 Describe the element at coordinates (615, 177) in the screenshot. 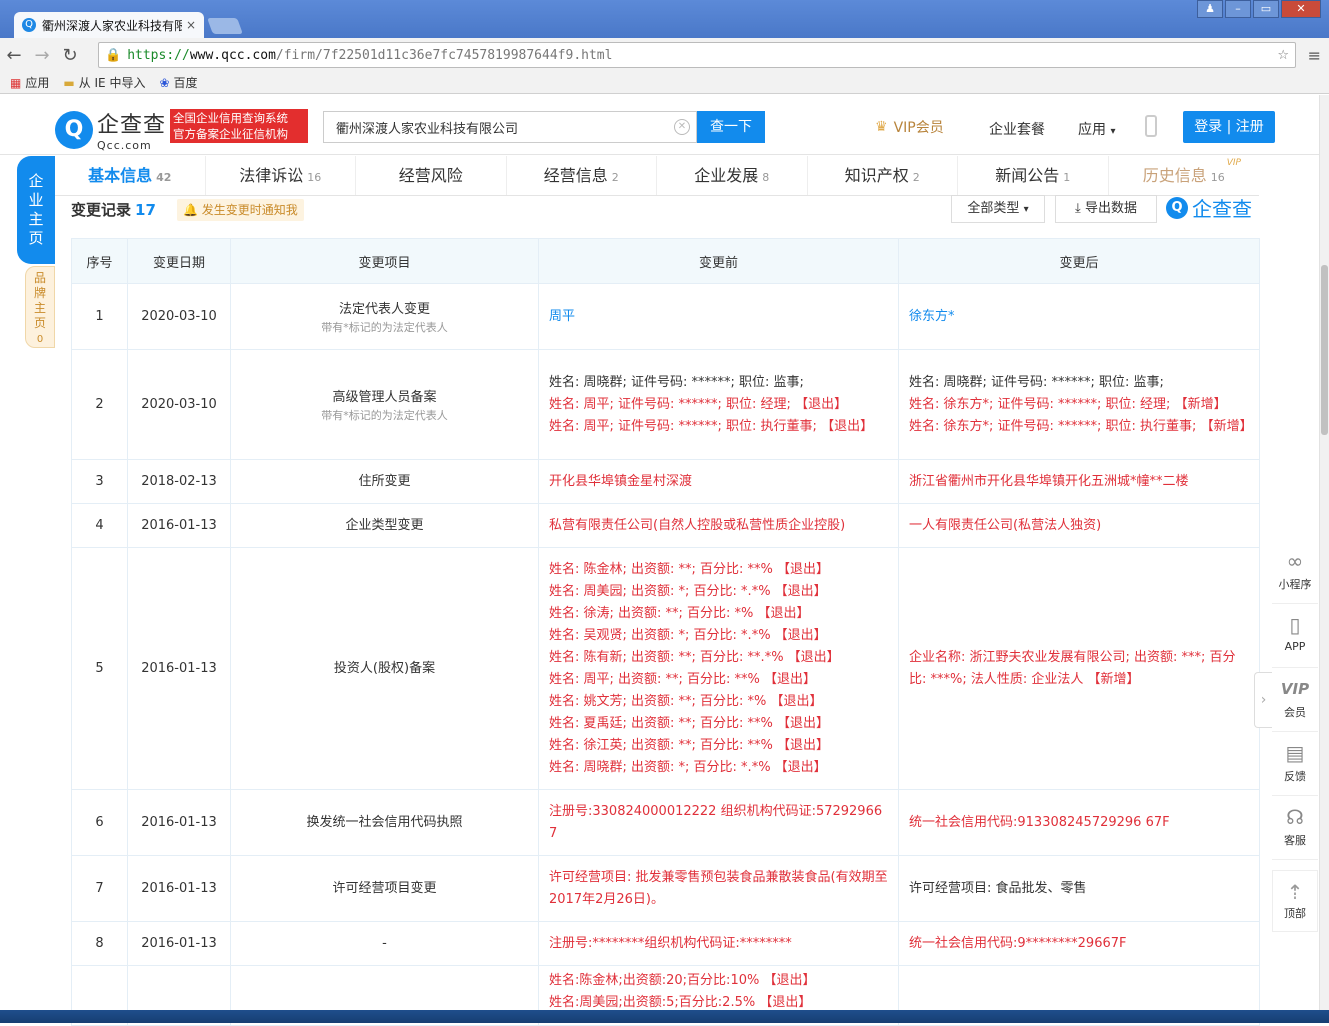

I see `tab-count: 2` at that location.